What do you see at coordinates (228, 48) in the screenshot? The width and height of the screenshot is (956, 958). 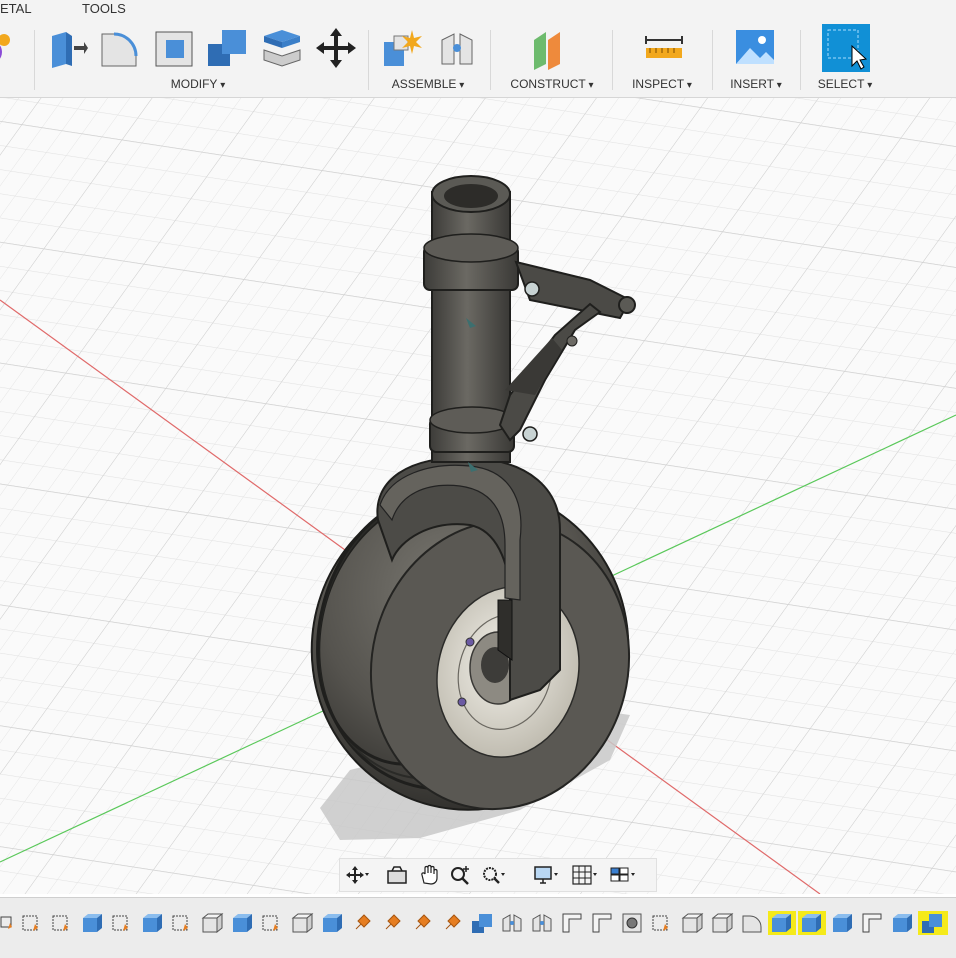 I see `combine-icon` at bounding box center [228, 48].